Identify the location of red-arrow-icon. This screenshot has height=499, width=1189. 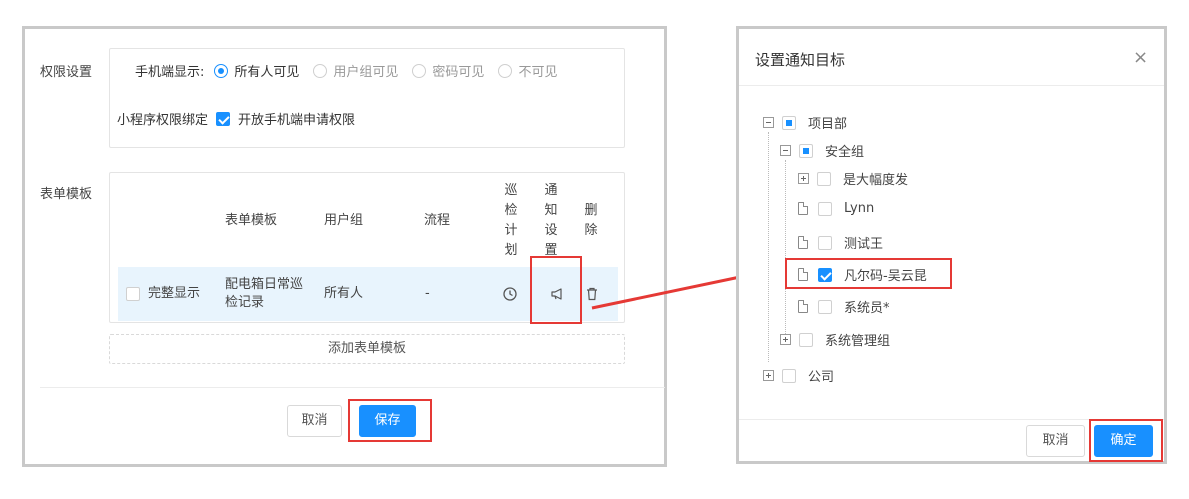
(673, 289).